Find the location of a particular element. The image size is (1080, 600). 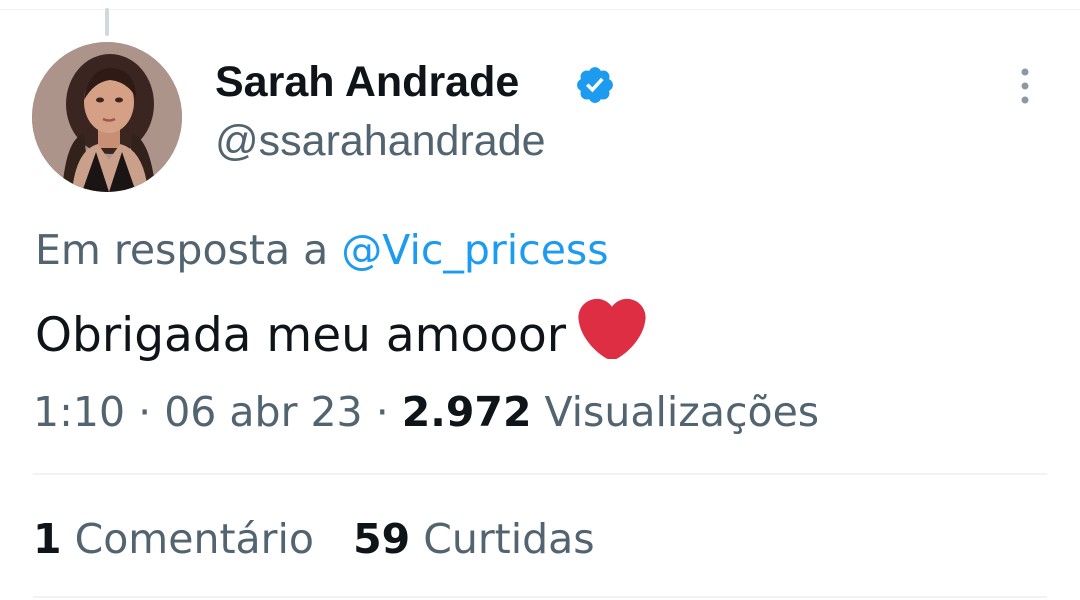

top-divider is located at coordinates (540, 9).